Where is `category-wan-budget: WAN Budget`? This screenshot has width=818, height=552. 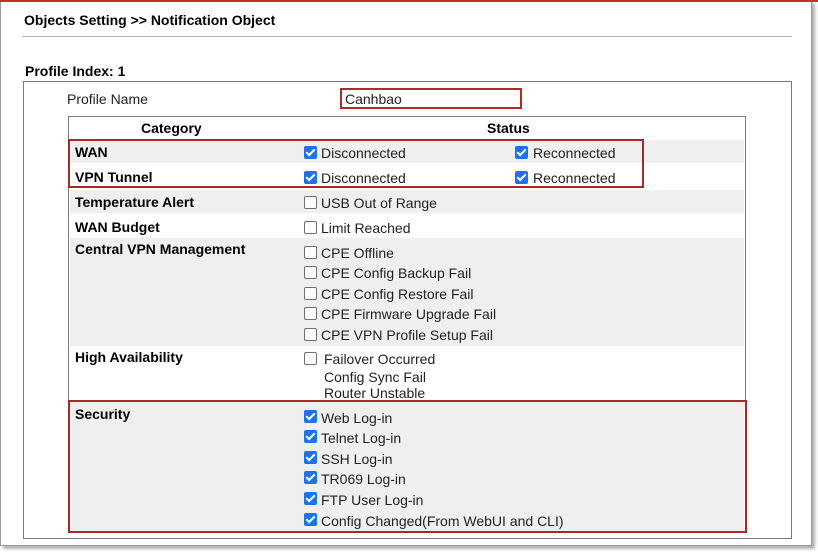
category-wan-budget: WAN Budget is located at coordinates (117, 227).